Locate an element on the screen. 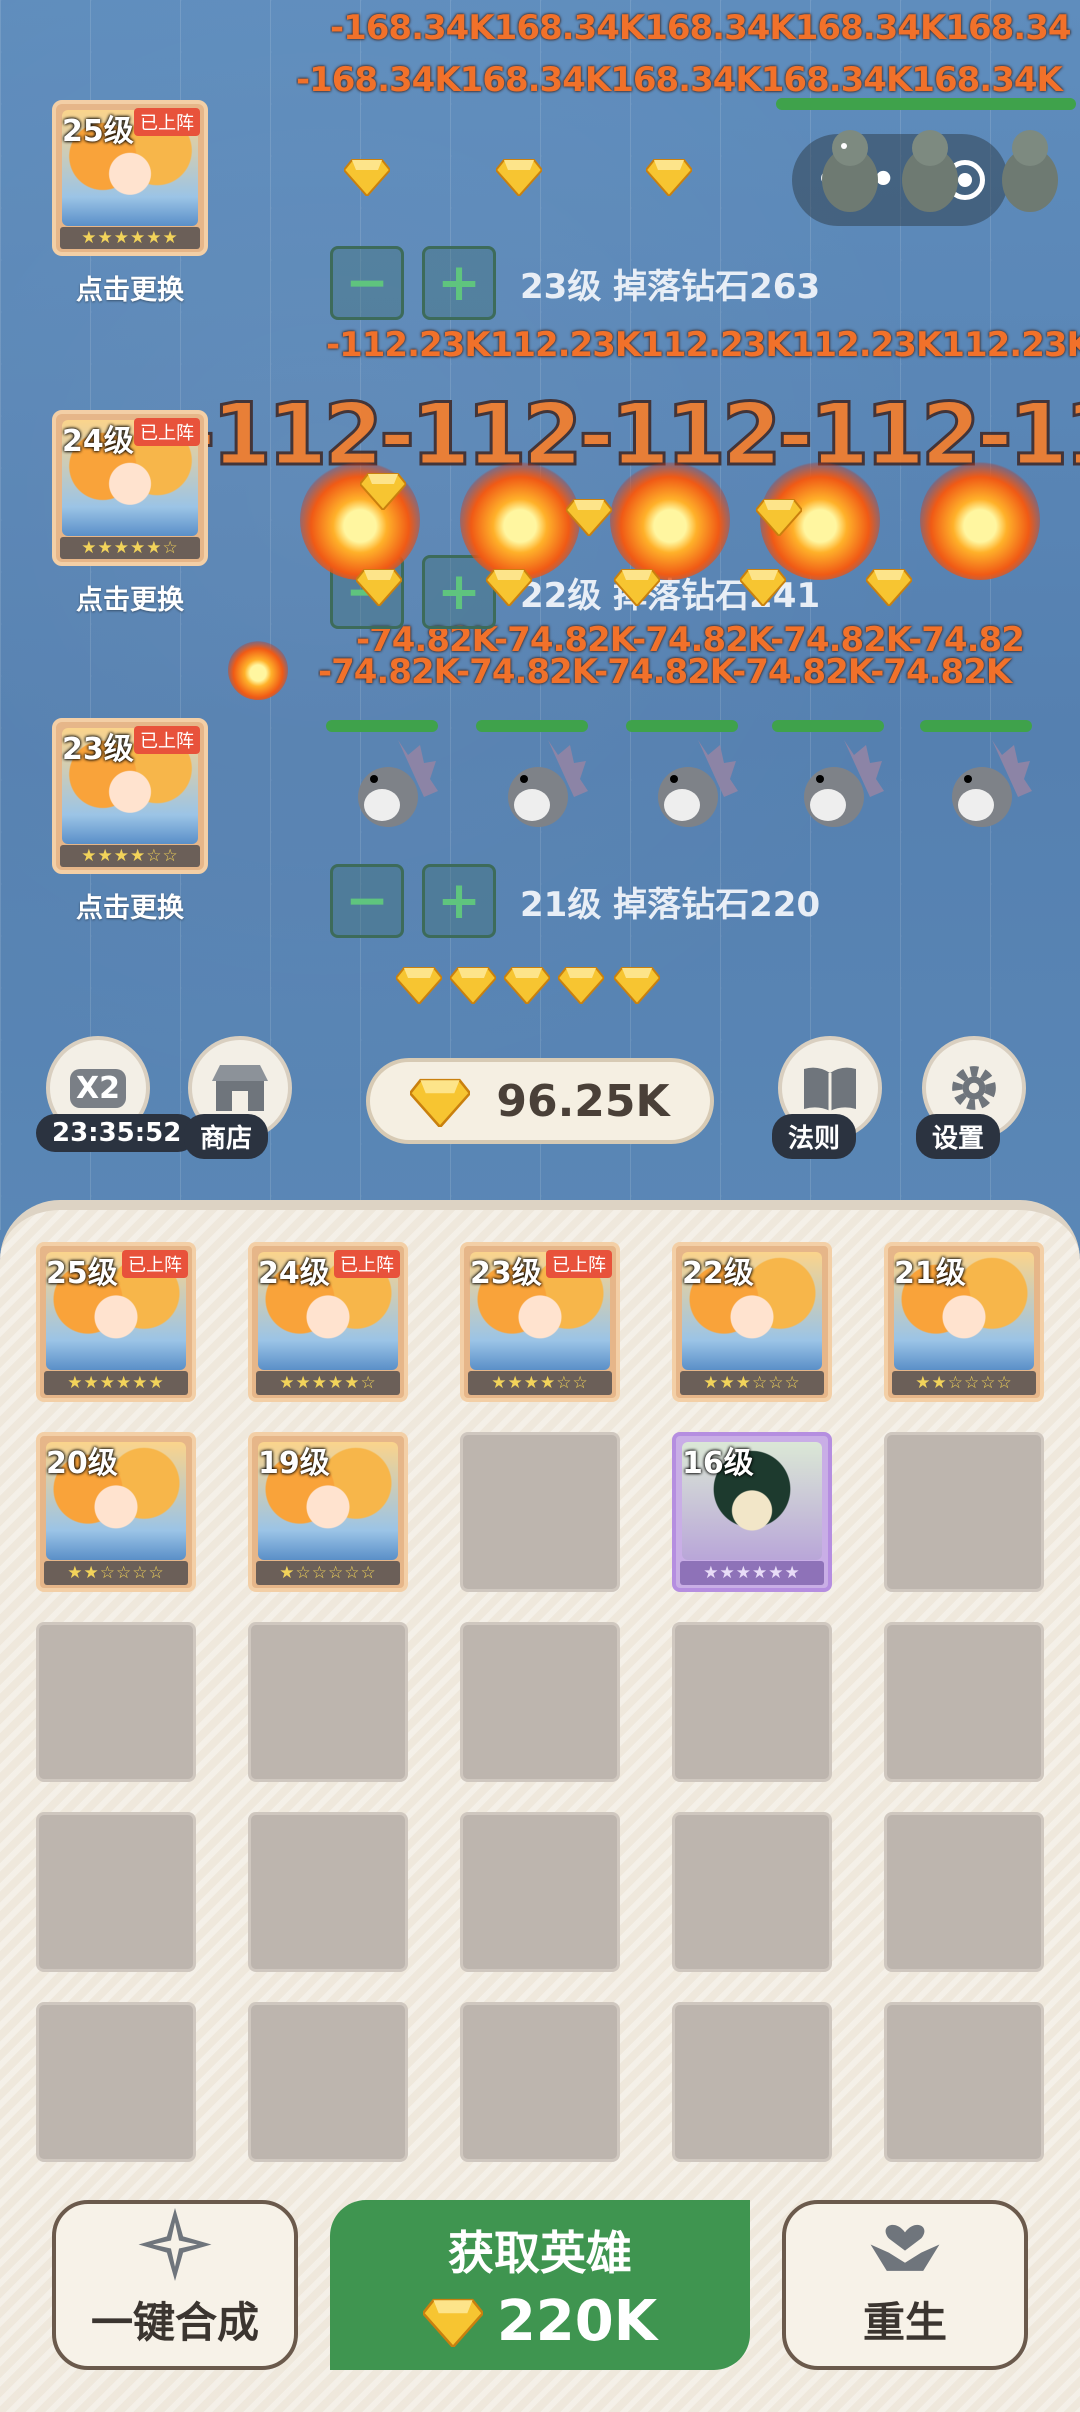  inventory-hero-card: 19级 ★☆☆☆☆☆ is located at coordinates (328, 1512).